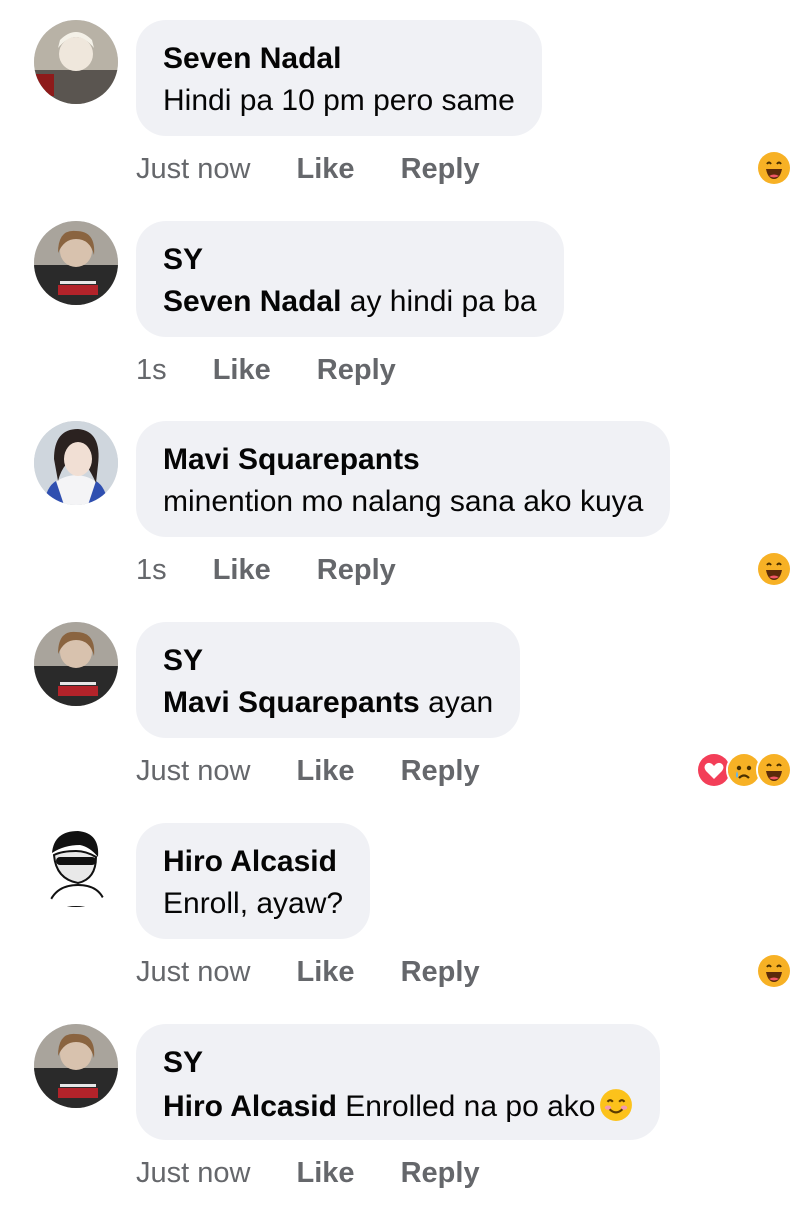 Image resolution: width=811 pixels, height=1224 pixels. What do you see at coordinates (253, 881) in the screenshot?
I see `comment-bubble: Hiro Alcasid Enroll, ayaw?` at bounding box center [253, 881].